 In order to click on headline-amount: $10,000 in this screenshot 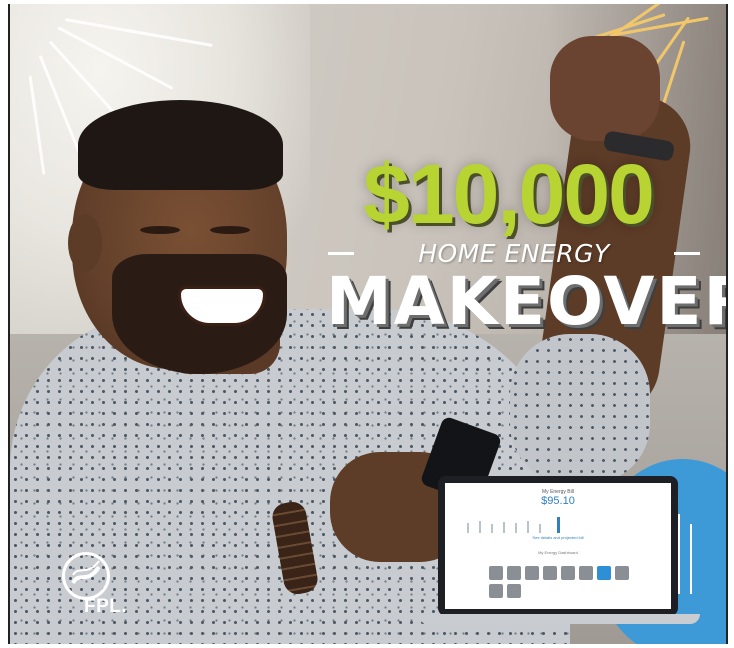, I will do `click(509, 194)`.